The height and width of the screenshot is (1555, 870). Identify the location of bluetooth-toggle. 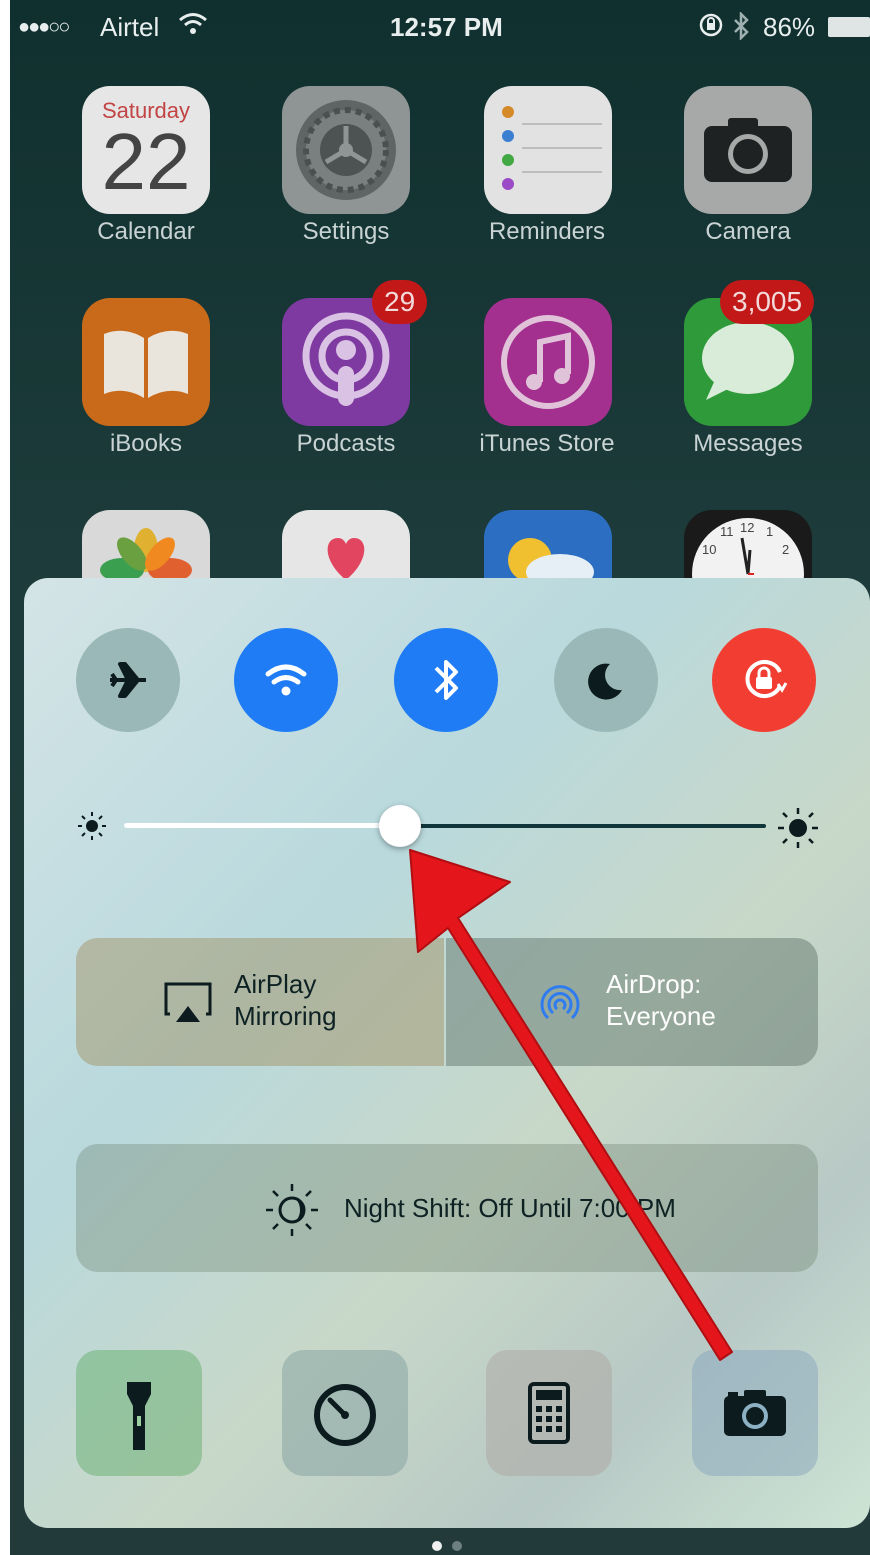
(446, 680).